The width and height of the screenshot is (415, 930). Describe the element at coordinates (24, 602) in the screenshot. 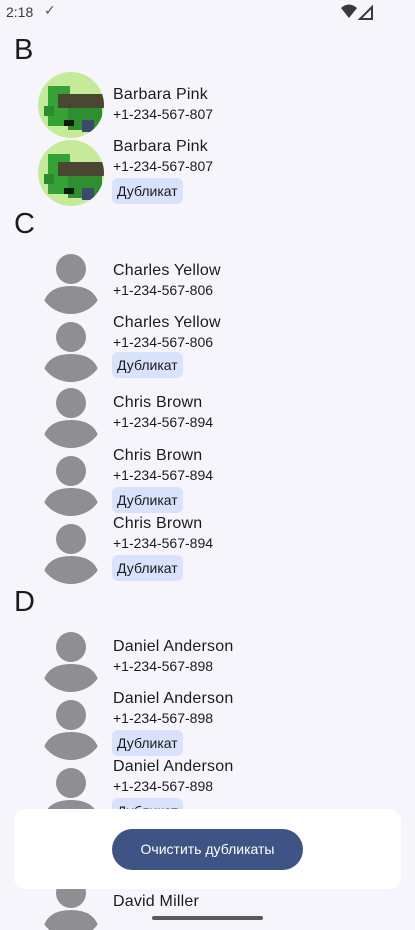

I see `section-header-d: D` at that location.